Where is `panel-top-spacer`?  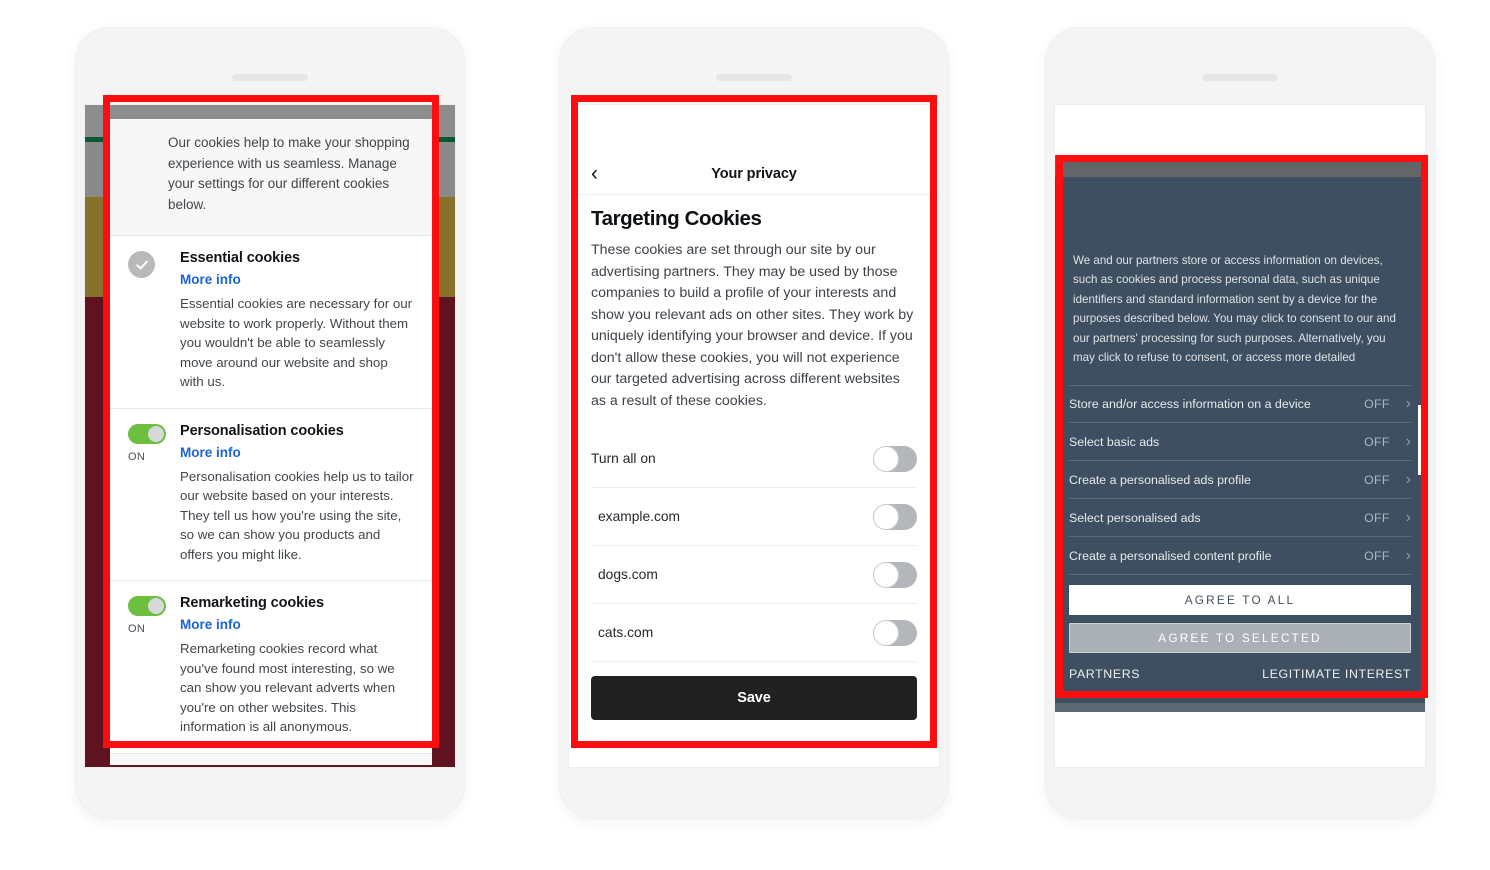
panel-top-spacer is located at coordinates (1240, 214).